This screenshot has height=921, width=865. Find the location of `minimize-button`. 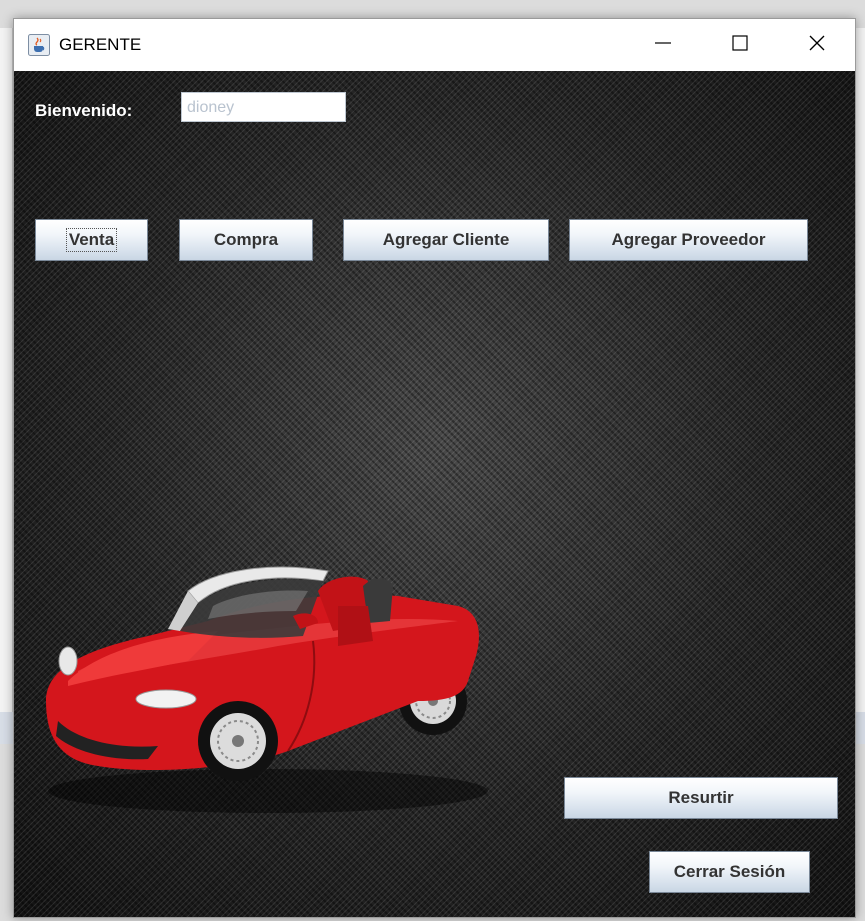

minimize-button is located at coordinates (662, 45).